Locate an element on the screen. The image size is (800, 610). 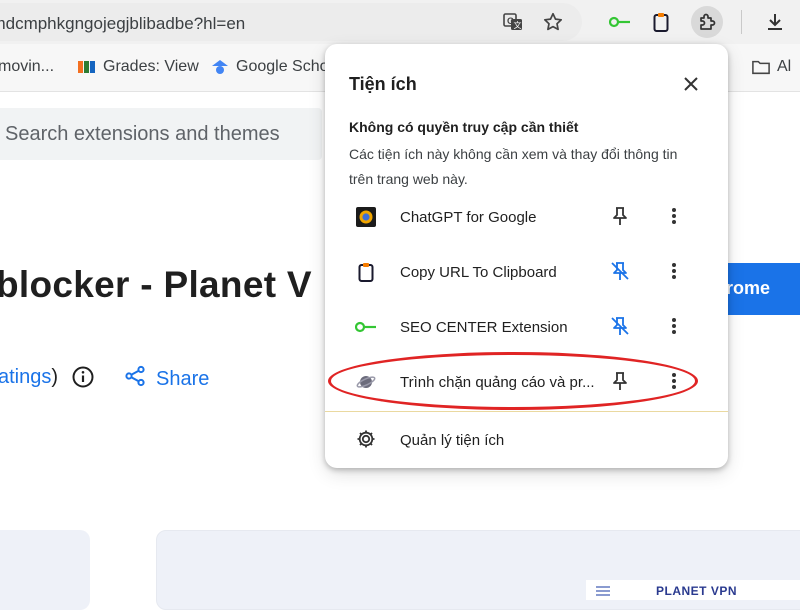
section-heading: Không có quyền truy cập cần thiết is located at coordinates (464, 127).